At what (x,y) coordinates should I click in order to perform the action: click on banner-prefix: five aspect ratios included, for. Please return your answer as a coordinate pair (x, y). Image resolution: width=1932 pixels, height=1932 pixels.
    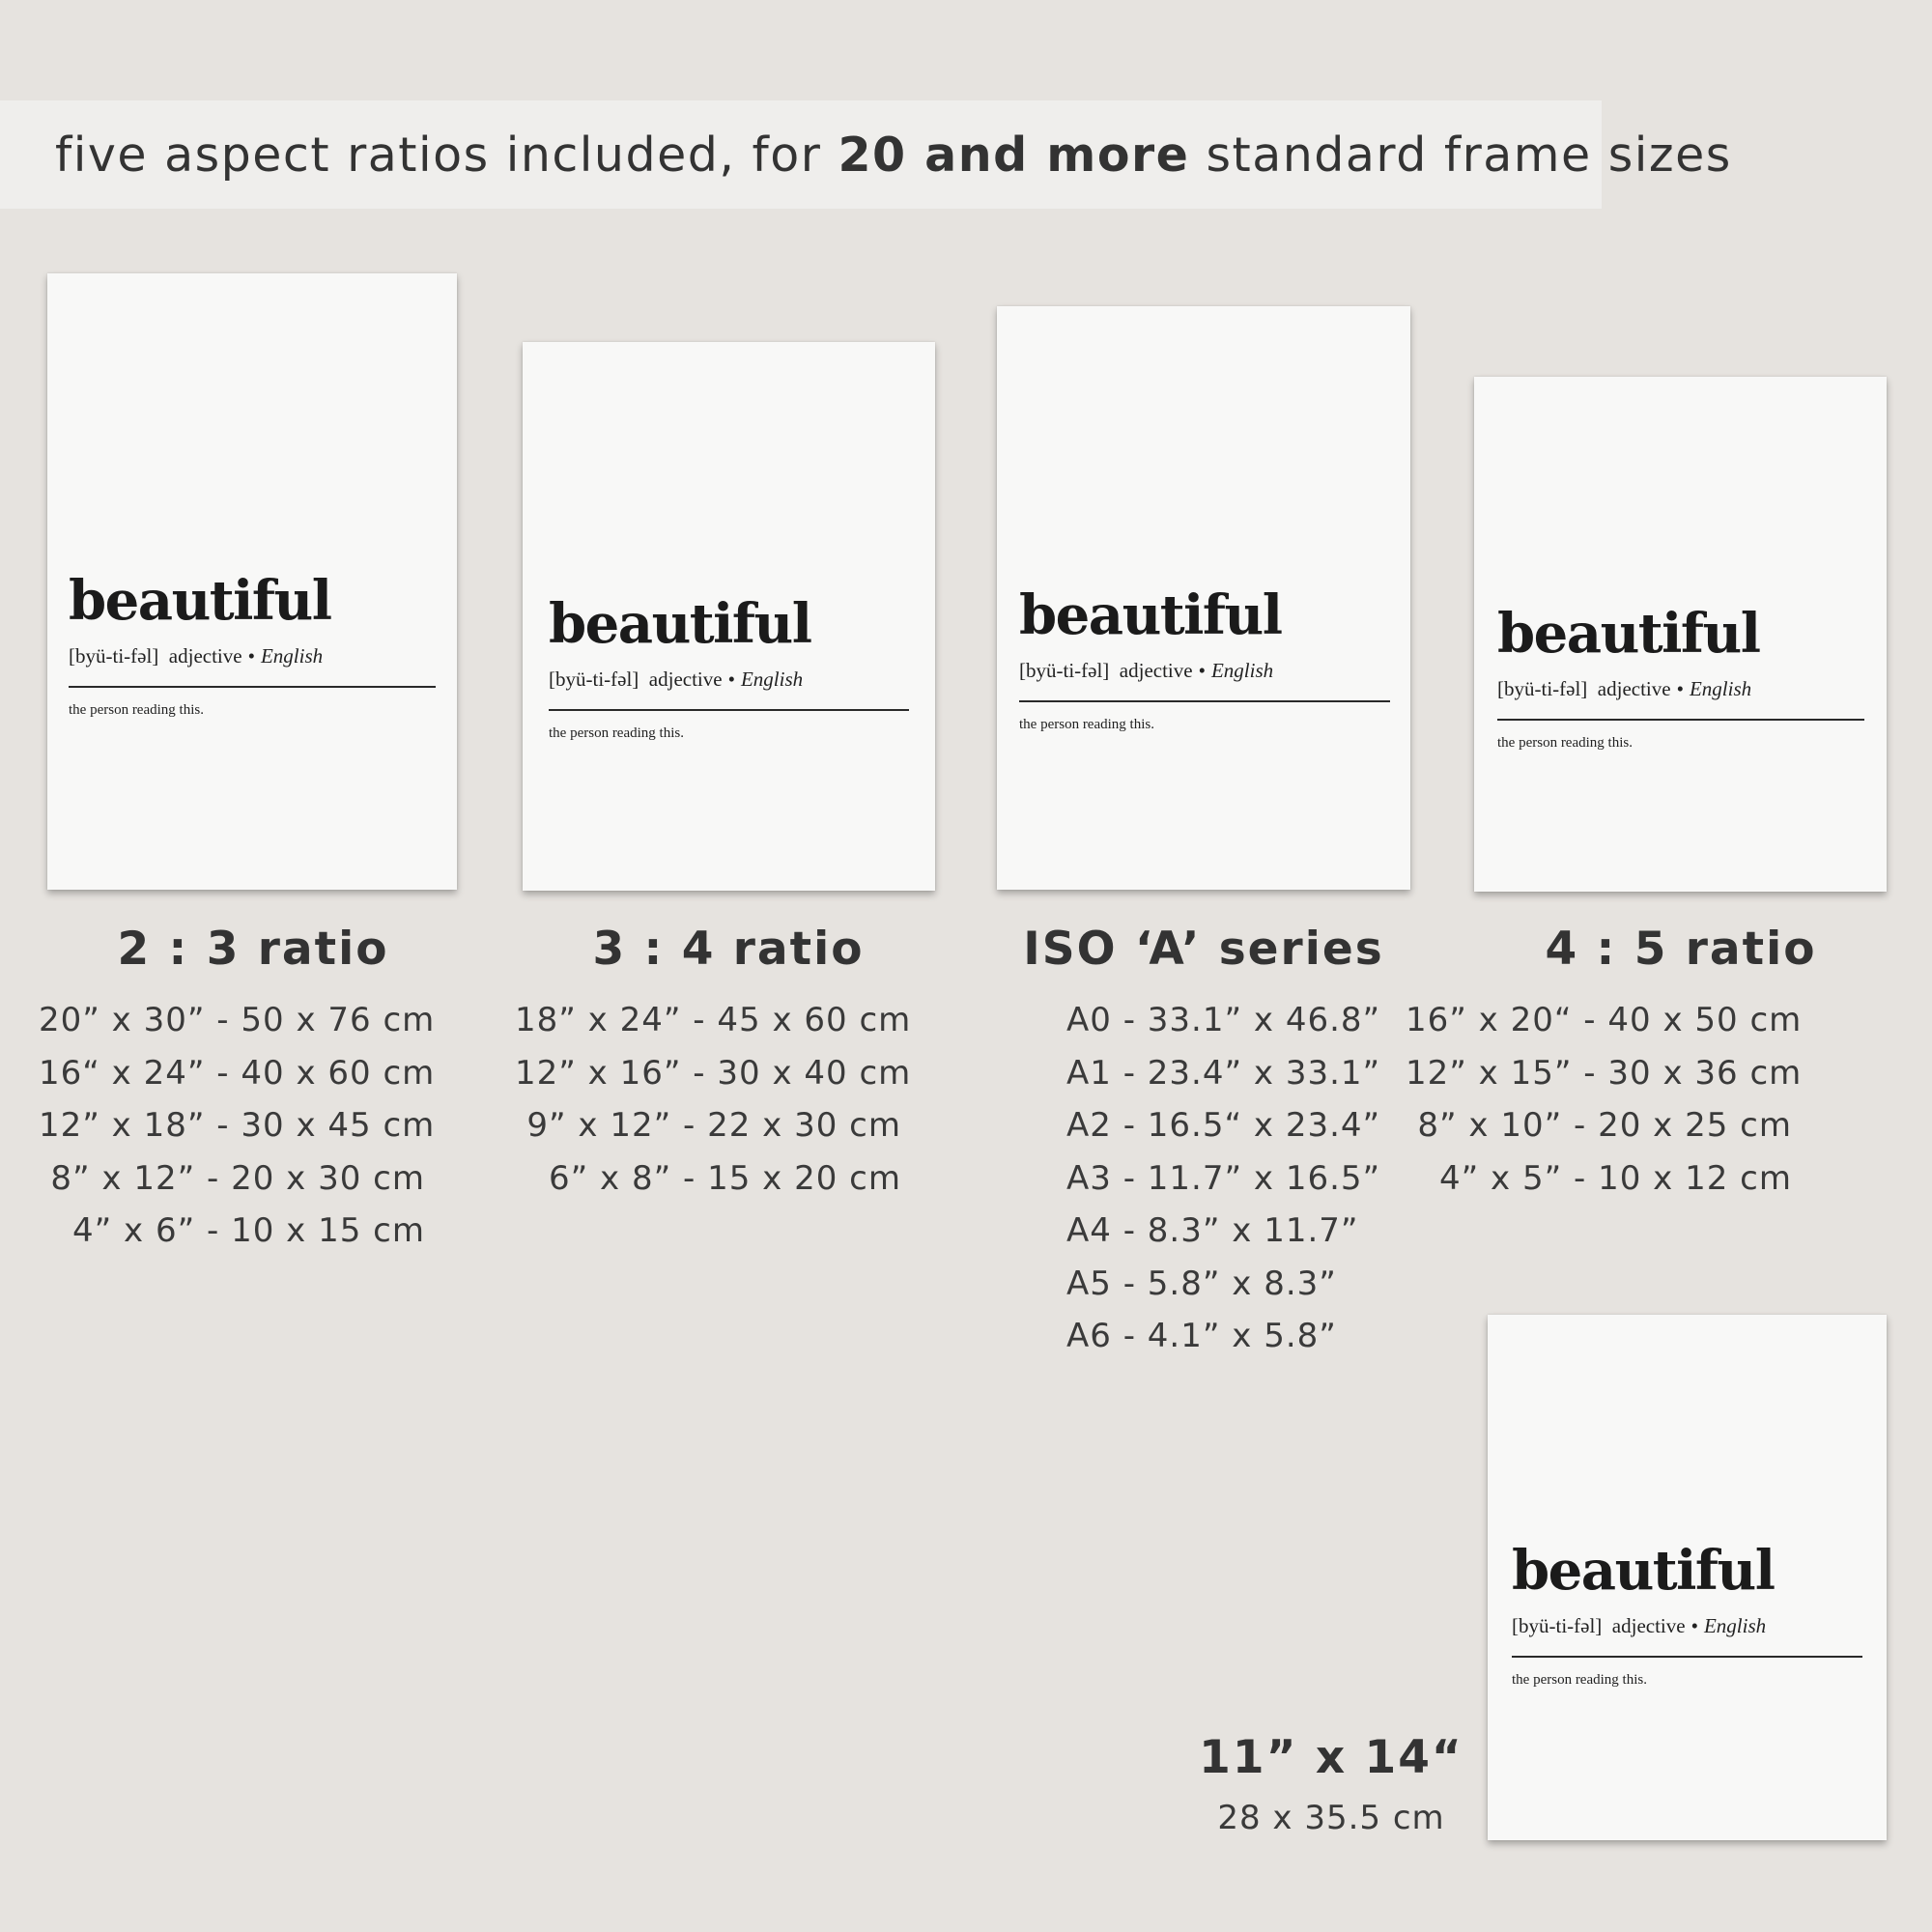
    Looking at the image, I should click on (446, 155).